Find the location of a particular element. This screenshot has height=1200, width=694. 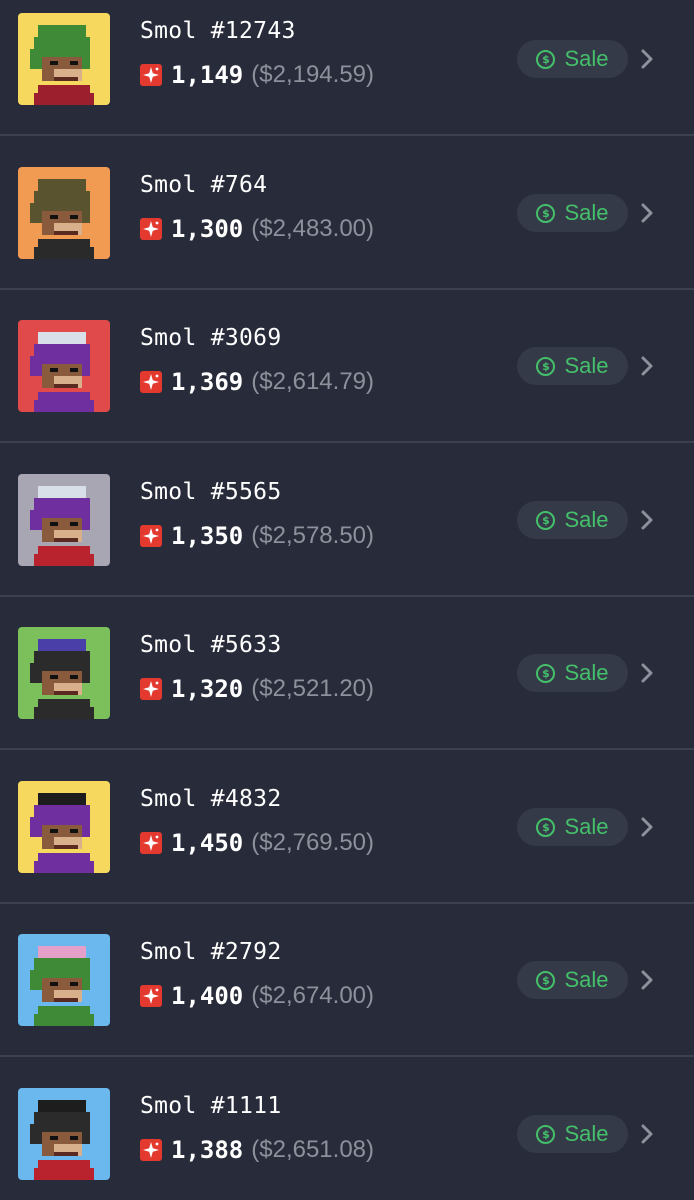

price-line: 1,369 ($2,614.79) is located at coordinates (257, 382).